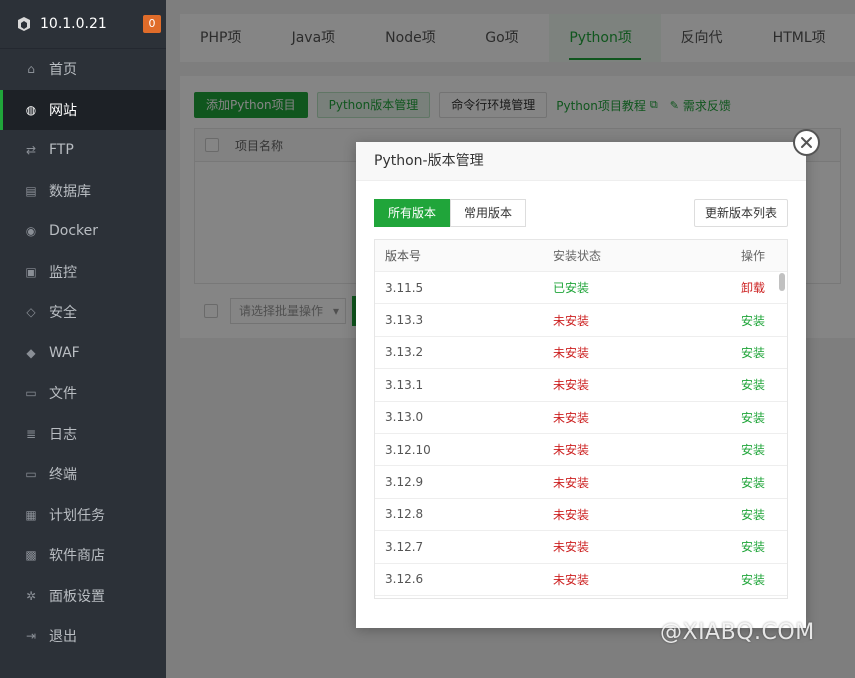 This screenshot has height=678, width=855. I want to click on globe-icon: ◍, so click(31, 109).